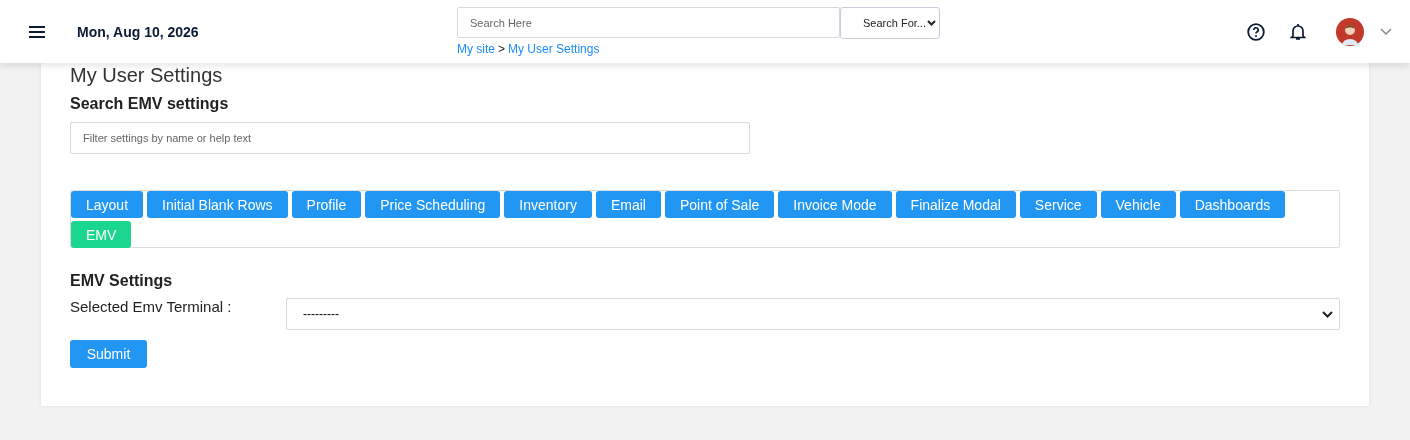  Describe the element at coordinates (138, 32) in the screenshot. I see `date-text: Mon, Aug 10, 2026` at that location.